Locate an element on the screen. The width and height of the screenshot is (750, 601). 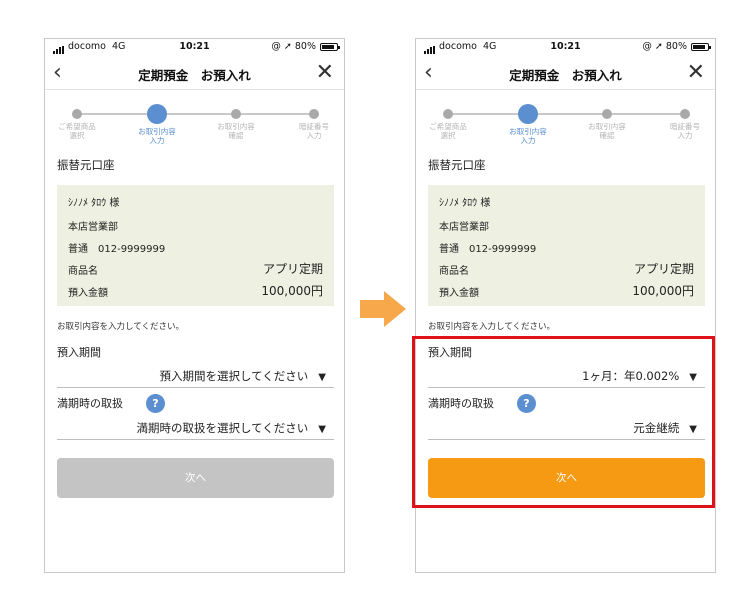
help-icon: ? is located at coordinates (155, 403).